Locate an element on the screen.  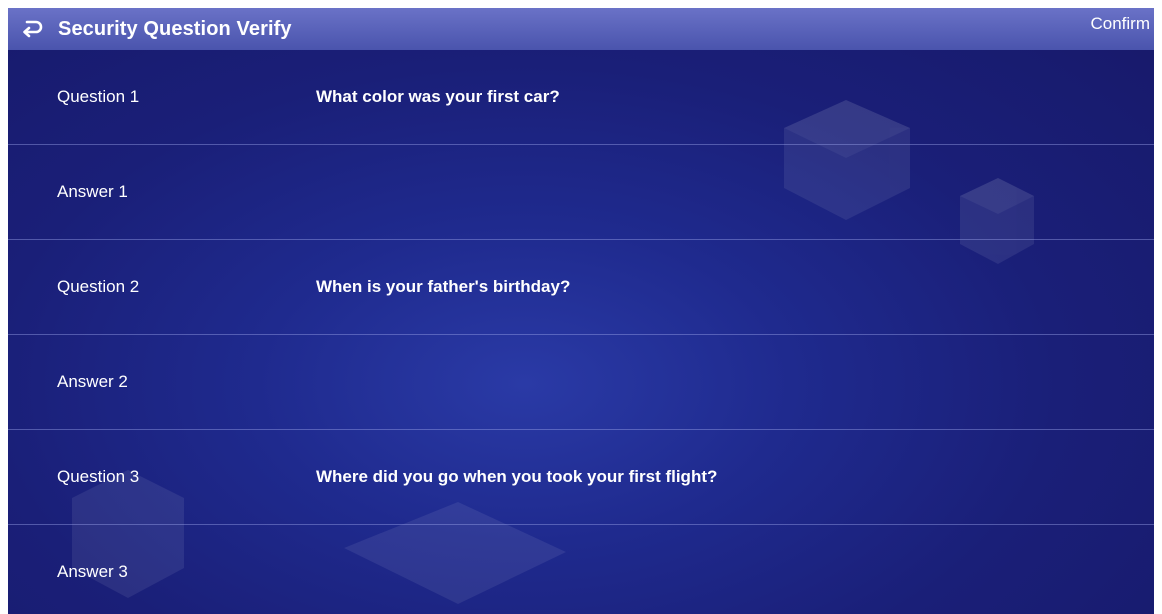
question-2-text: When is your father's birthday? is located at coordinates (443, 286).